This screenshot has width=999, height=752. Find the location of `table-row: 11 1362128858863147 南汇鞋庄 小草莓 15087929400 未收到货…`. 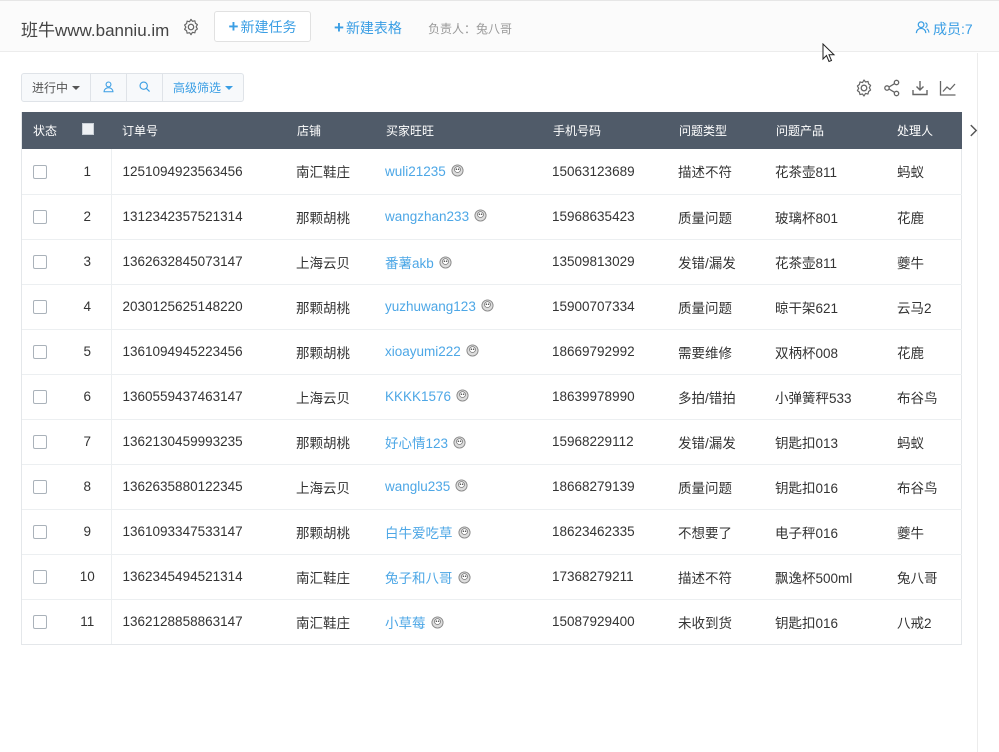

table-row: 11 1362128858863147 南汇鞋庄 小草莓 15087929400 未收到货… is located at coordinates (492, 621).